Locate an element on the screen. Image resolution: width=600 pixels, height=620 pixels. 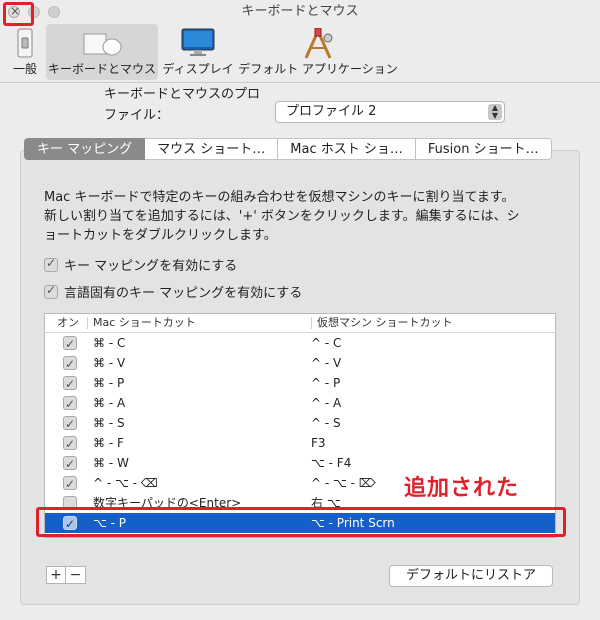
table-header: オン Mac ショートカット 仮想マシン ショートカット is located at coordinates (300, 323).